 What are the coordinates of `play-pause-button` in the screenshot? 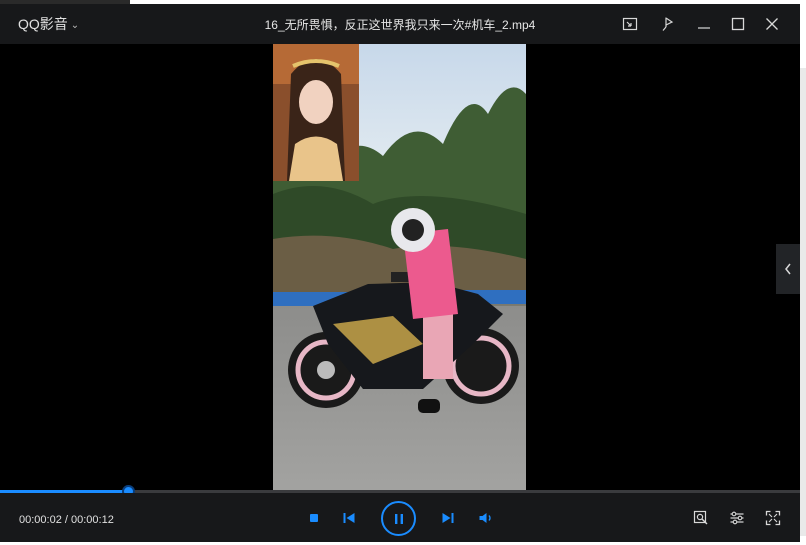 It's located at (398, 518).